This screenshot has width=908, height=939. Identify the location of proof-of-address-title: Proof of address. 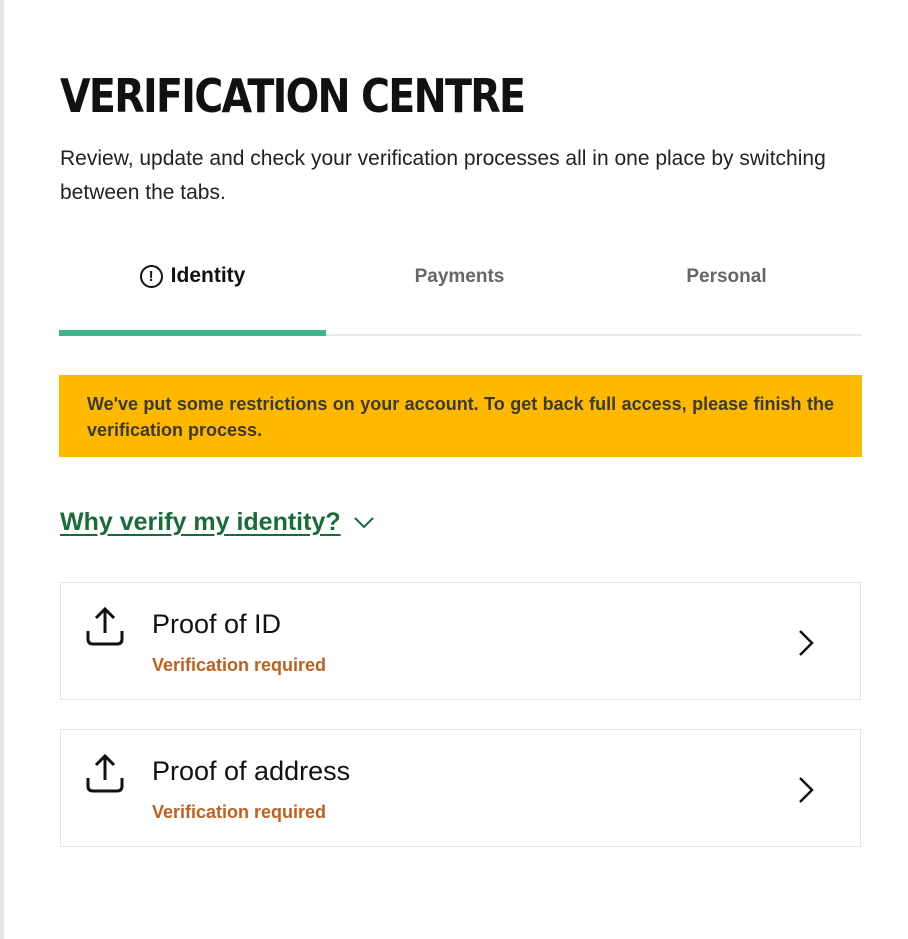
(251, 771).